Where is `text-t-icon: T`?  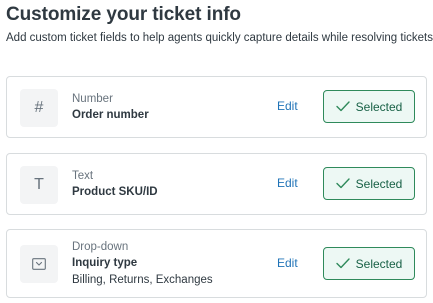
text-t-icon: T is located at coordinates (39, 185).